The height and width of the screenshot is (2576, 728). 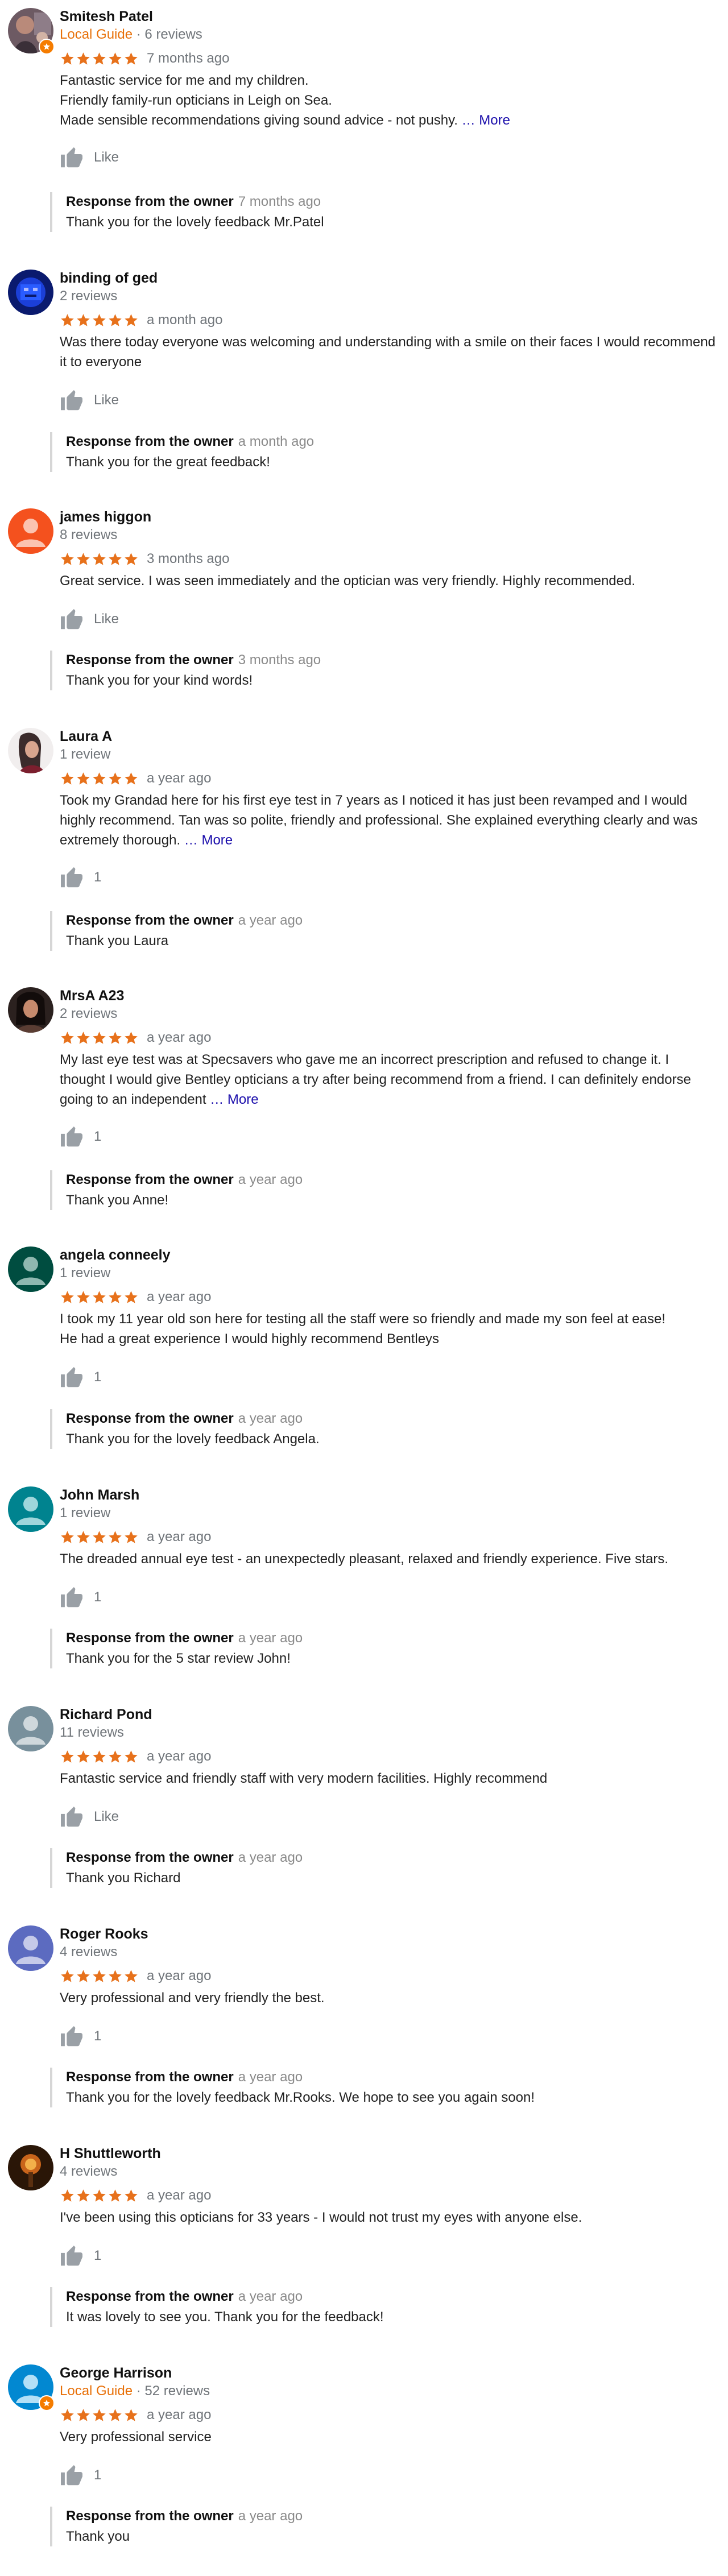 What do you see at coordinates (89, 534) in the screenshot?
I see `reviews-count: 8 reviews` at bounding box center [89, 534].